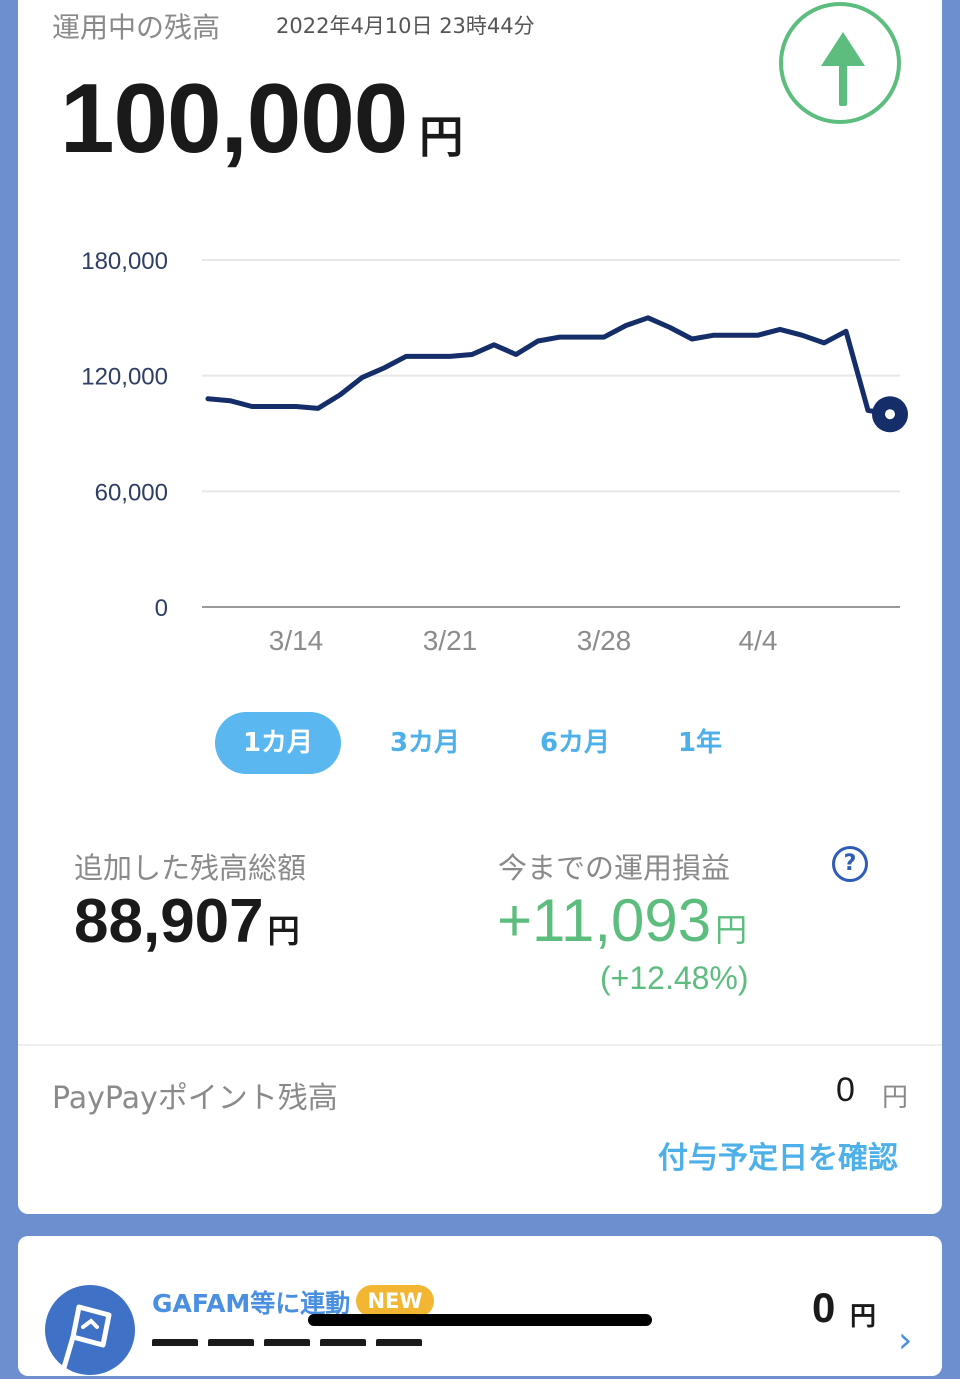  I want to click on profit-unit: 円, so click(731, 930).